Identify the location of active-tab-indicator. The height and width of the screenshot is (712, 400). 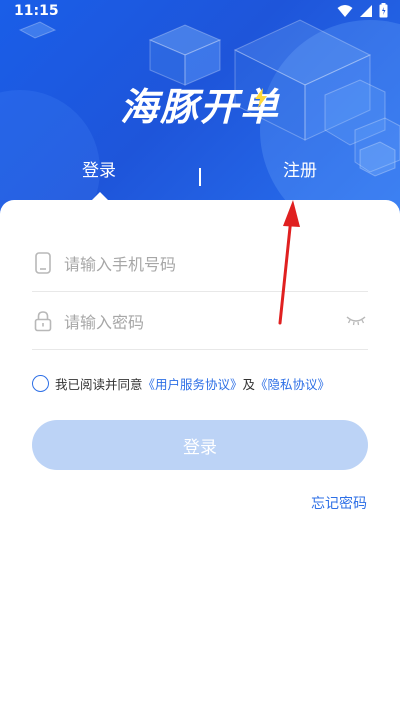
(100, 196).